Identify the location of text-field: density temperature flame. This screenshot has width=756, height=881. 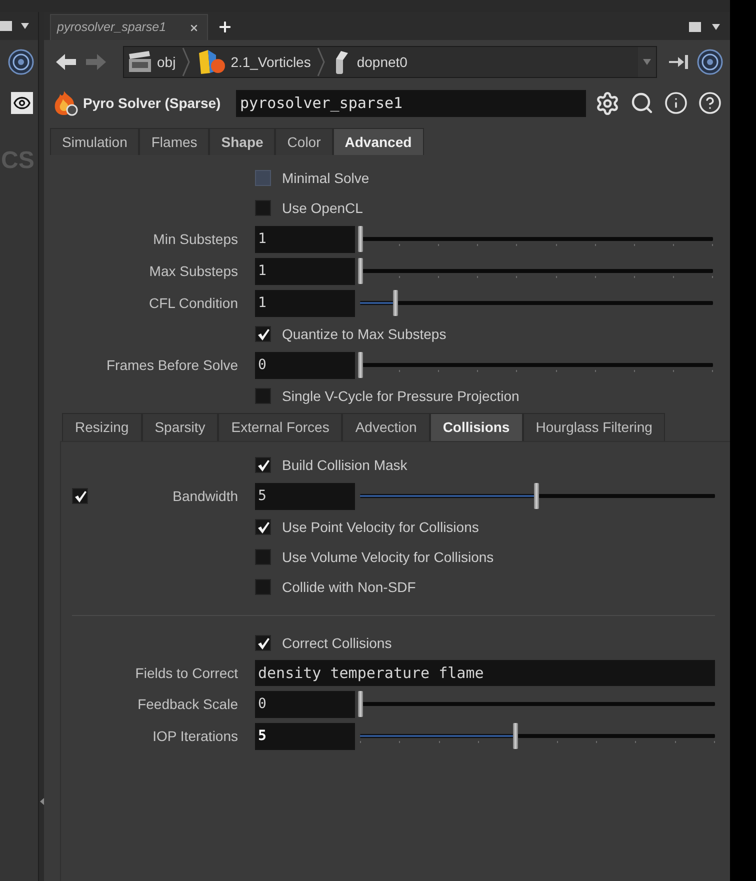
(485, 673).